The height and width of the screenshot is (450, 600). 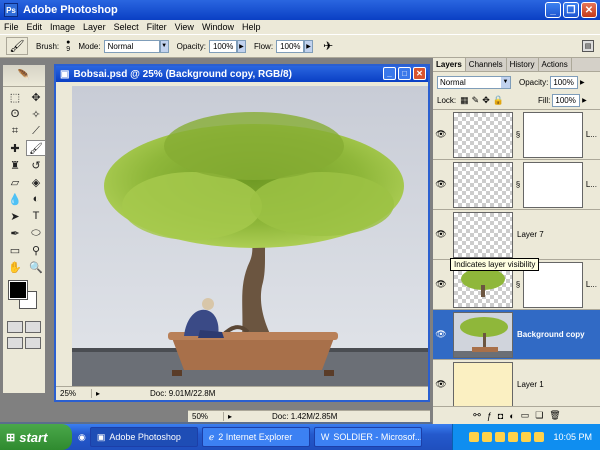 What do you see at coordinates (516, 235) in the screenshot?
I see `layer-row: 👁 Layer 7` at bounding box center [516, 235].